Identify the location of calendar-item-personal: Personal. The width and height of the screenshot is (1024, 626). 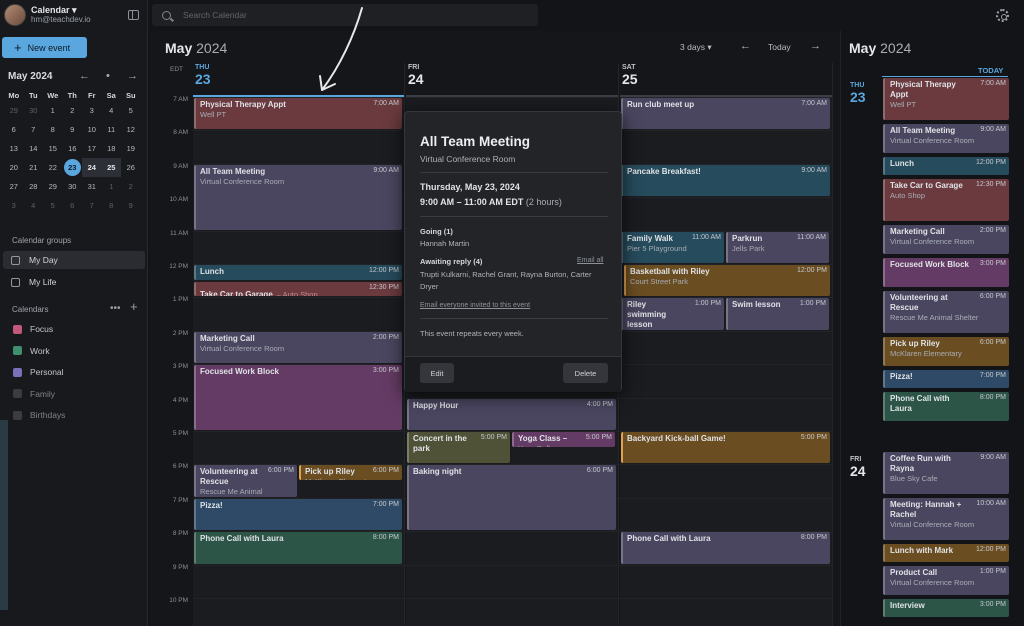
(38, 372).